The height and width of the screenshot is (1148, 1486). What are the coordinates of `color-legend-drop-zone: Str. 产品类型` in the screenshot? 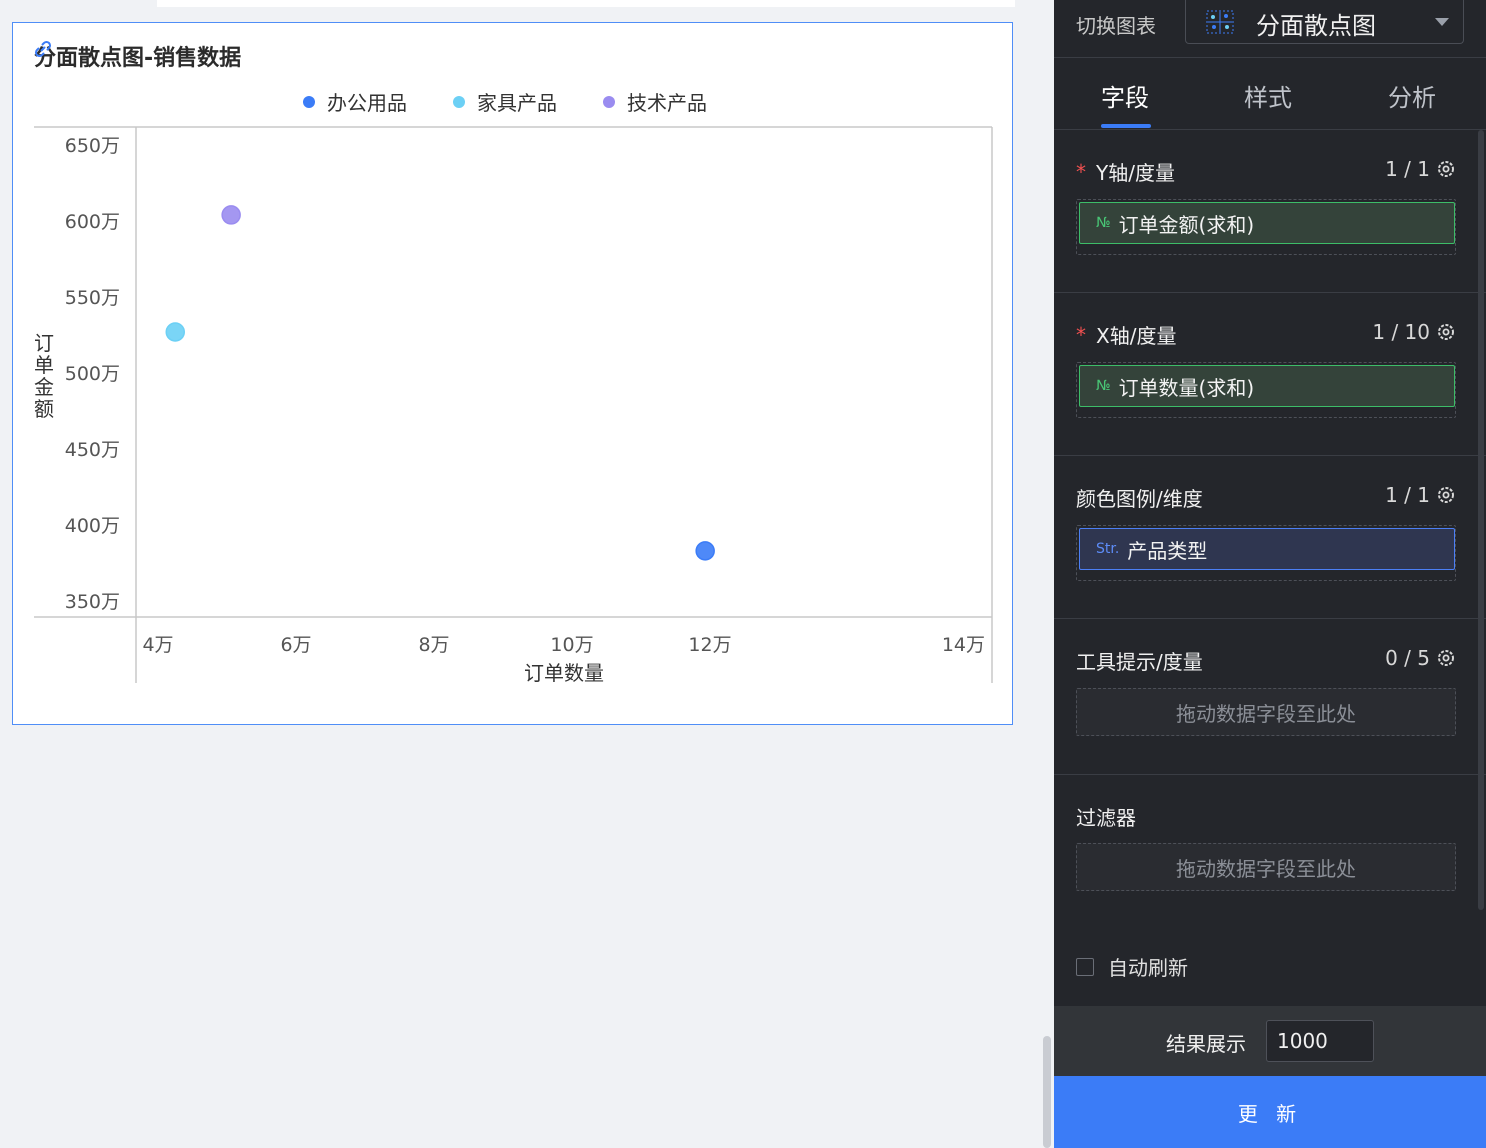 It's located at (1266, 553).